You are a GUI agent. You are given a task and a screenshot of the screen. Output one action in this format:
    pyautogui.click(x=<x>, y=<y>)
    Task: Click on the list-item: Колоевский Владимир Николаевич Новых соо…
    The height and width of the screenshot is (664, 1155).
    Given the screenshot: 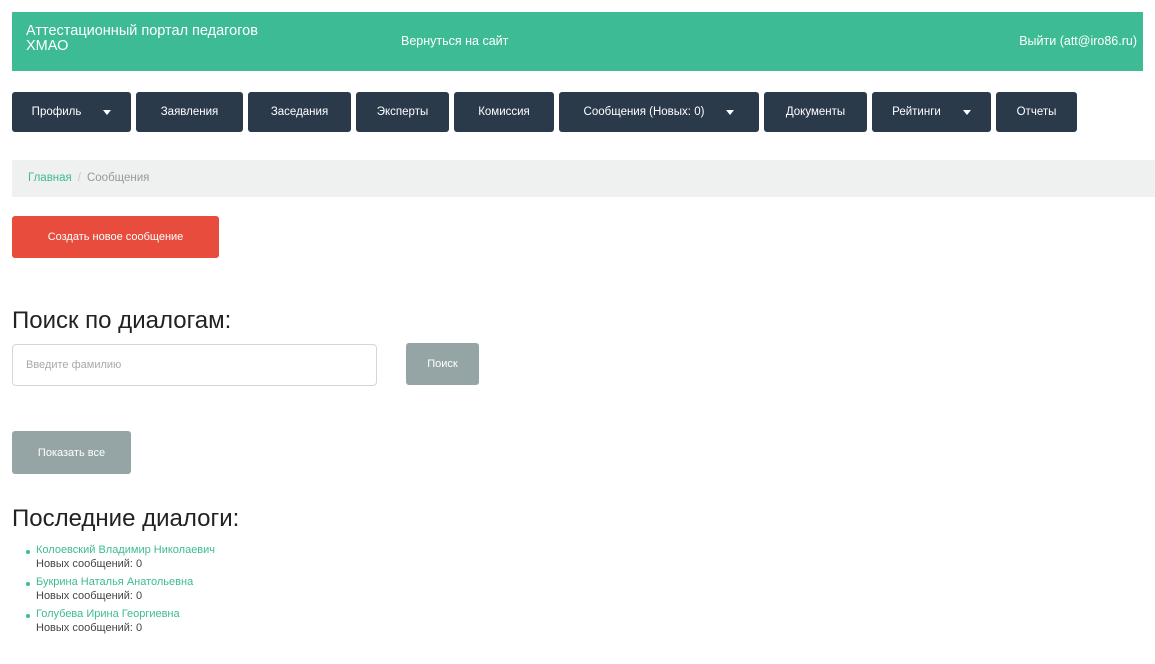 What is the action you would take?
    pyautogui.click(x=120, y=558)
    